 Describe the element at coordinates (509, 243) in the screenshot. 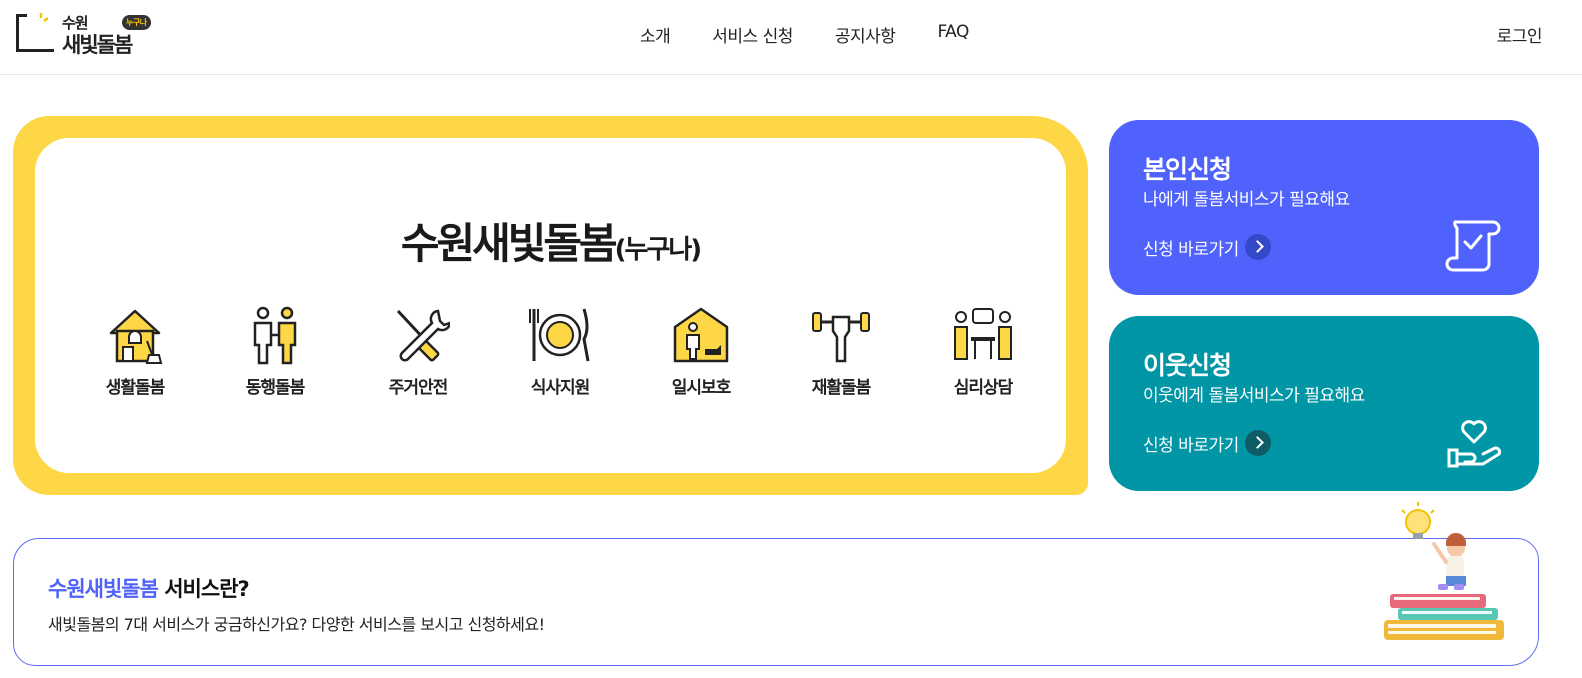

I see `hero-title-main: 수원새빛돌봄` at that location.